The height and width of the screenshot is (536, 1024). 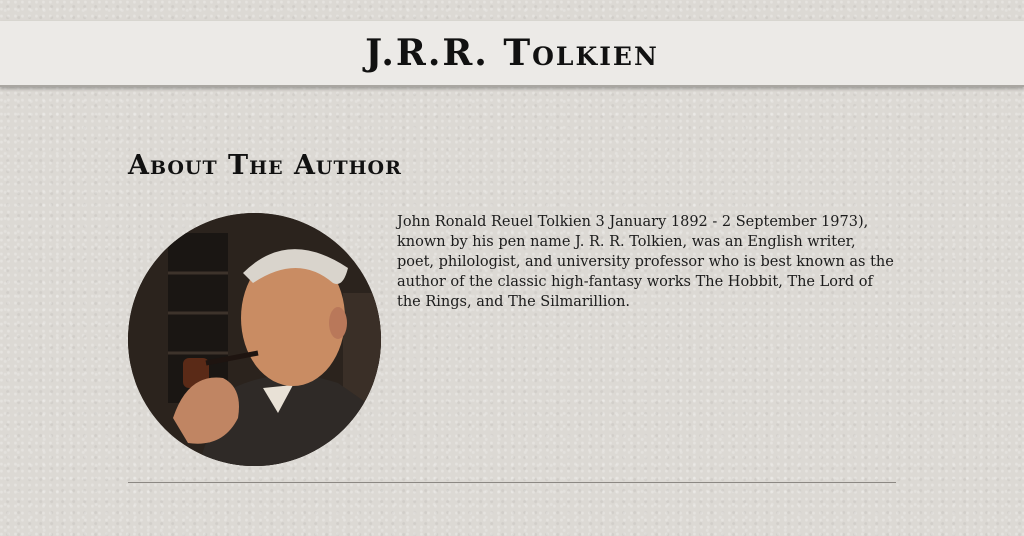 What do you see at coordinates (512, 482) in the screenshot?
I see `section-divider` at bounding box center [512, 482].